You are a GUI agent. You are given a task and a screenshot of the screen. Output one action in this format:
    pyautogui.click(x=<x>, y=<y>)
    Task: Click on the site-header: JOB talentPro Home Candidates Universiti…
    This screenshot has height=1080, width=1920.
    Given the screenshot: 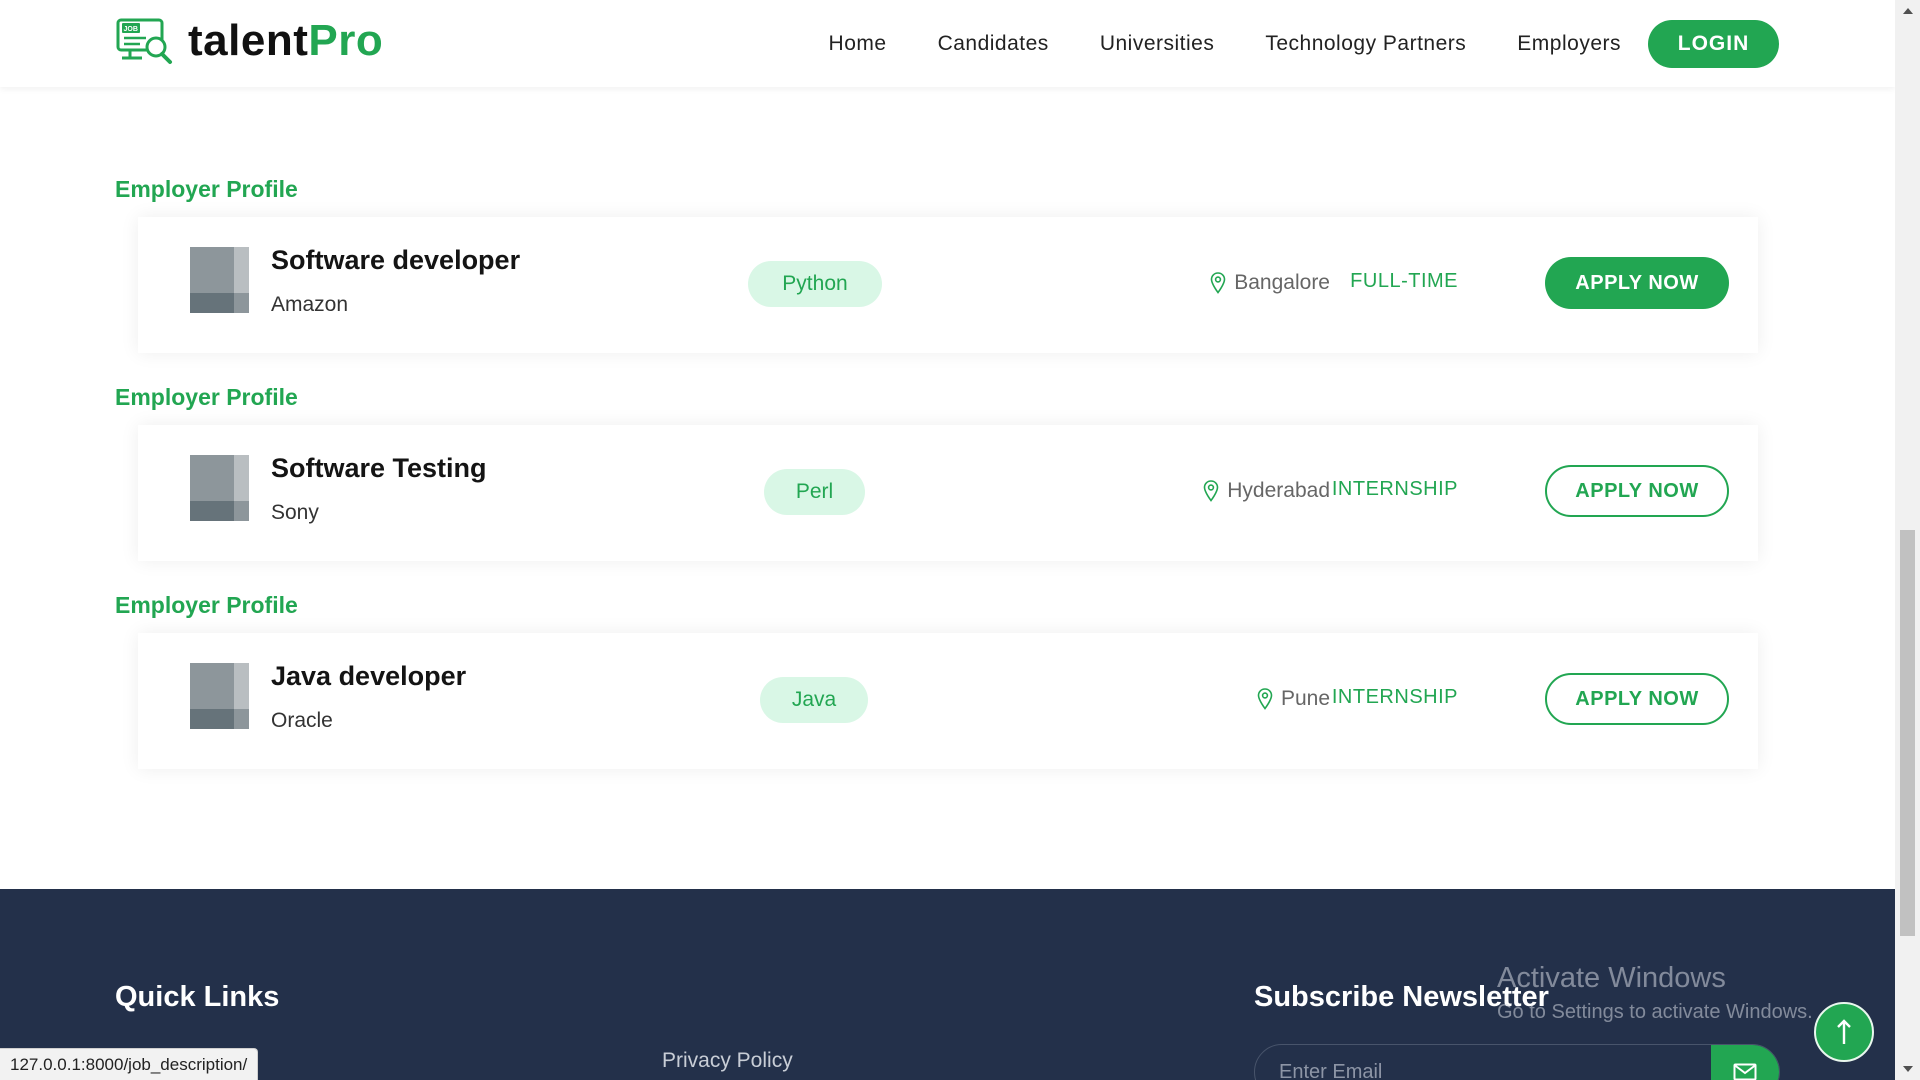 What is the action you would take?
    pyautogui.click(x=947, y=43)
    